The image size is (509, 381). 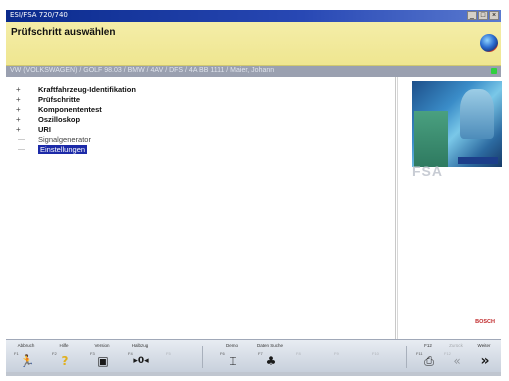 I want to click on button-label: Halbzug, so click(x=140, y=345).